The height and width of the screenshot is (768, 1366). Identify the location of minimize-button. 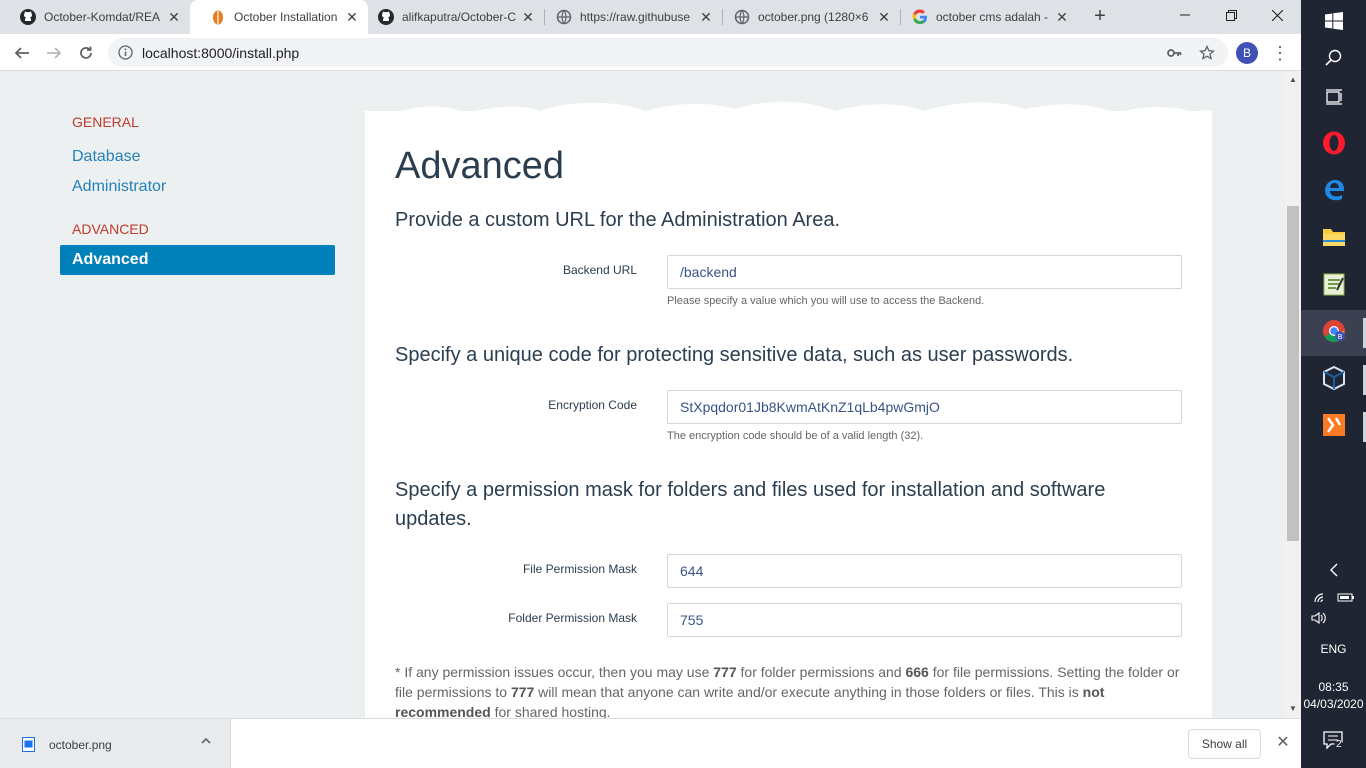
(1185, 15).